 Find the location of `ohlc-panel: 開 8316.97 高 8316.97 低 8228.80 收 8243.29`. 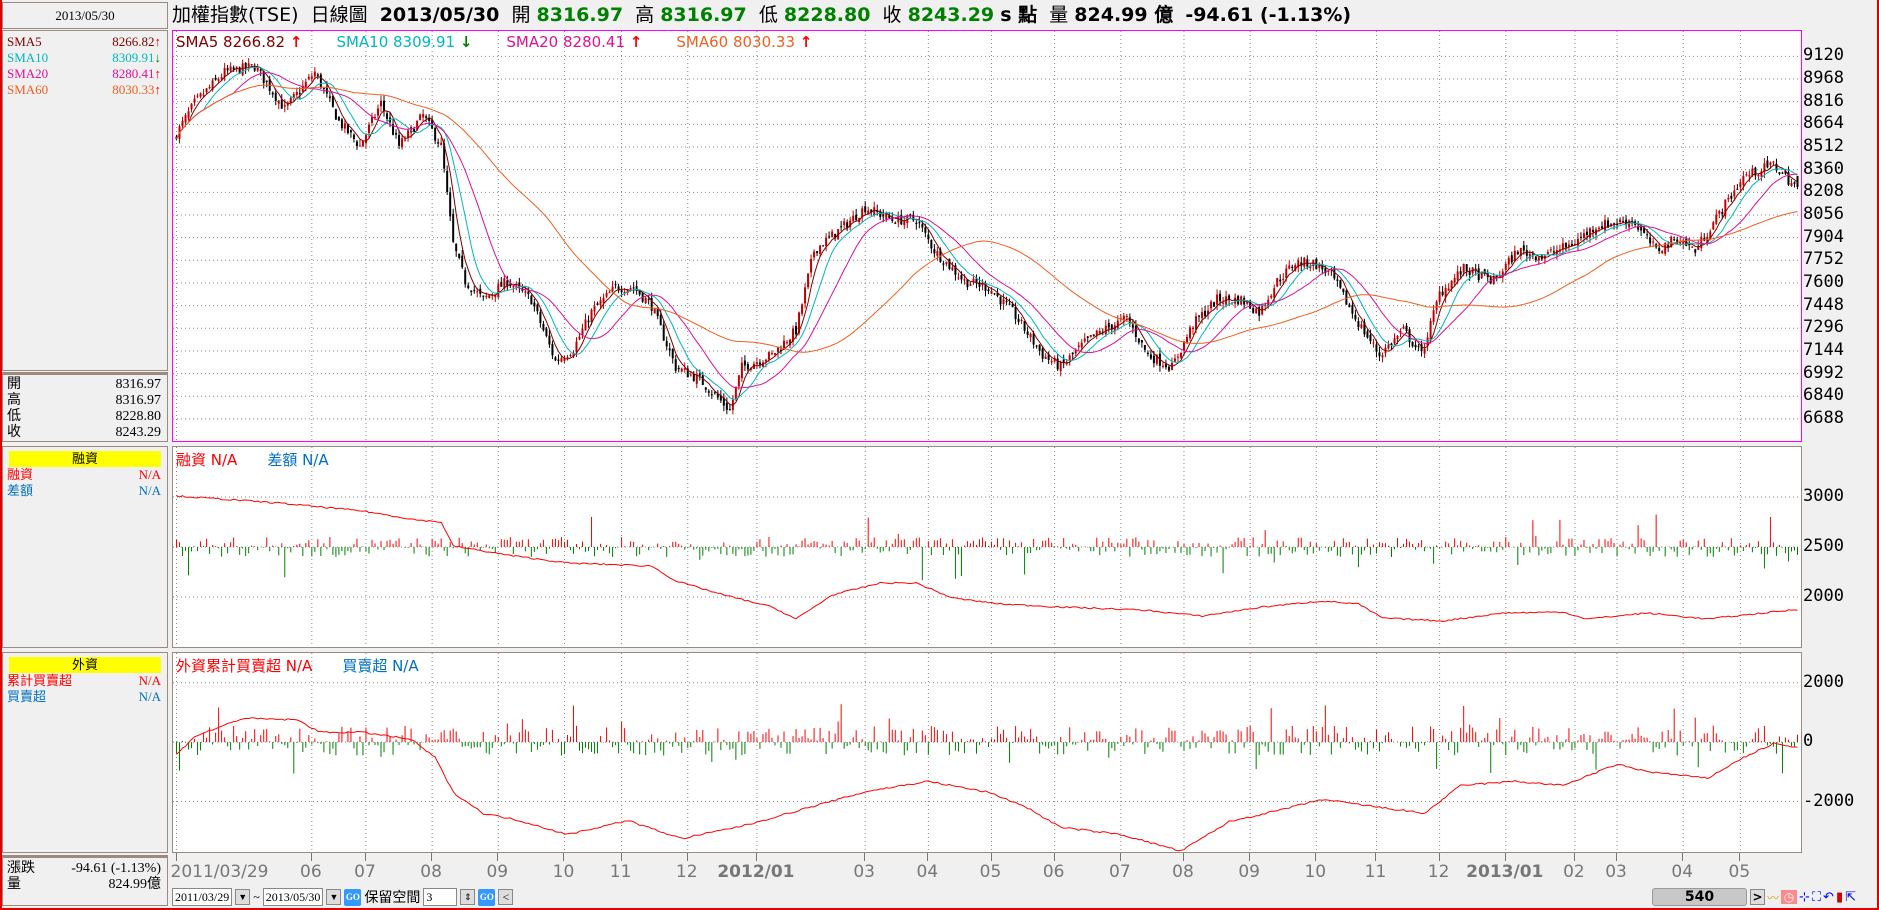

ohlc-panel: 開 8316.97 高 8316.97 低 8228.80 收 8243.29 is located at coordinates (85, 407).